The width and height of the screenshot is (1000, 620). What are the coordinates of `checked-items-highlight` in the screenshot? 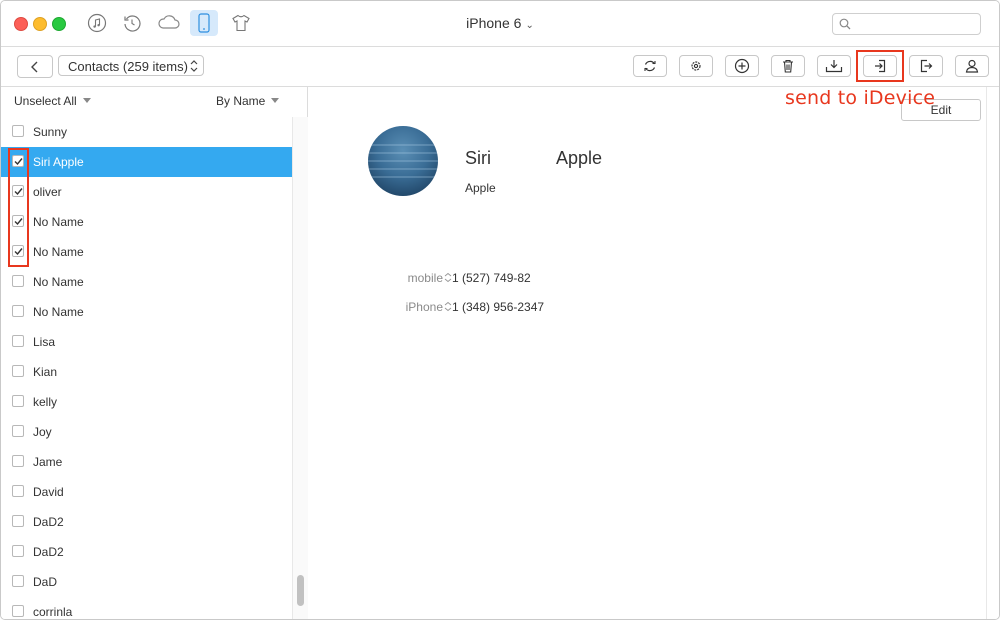 It's located at (18, 207).